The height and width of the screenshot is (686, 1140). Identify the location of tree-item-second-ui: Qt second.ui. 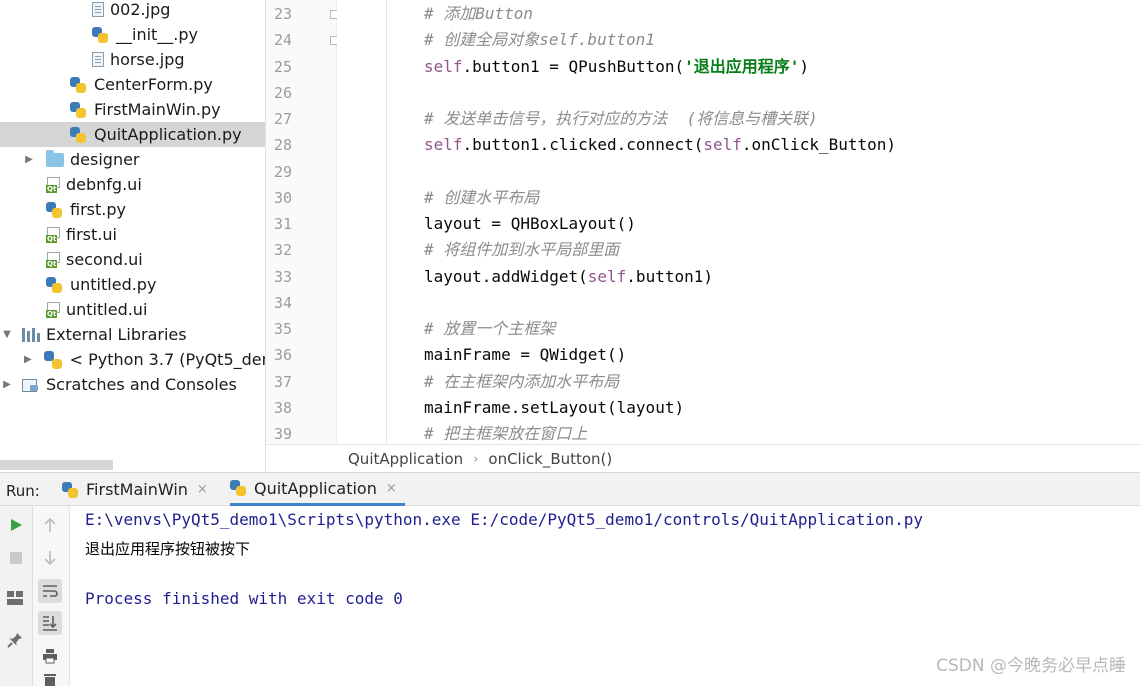
(132, 259).